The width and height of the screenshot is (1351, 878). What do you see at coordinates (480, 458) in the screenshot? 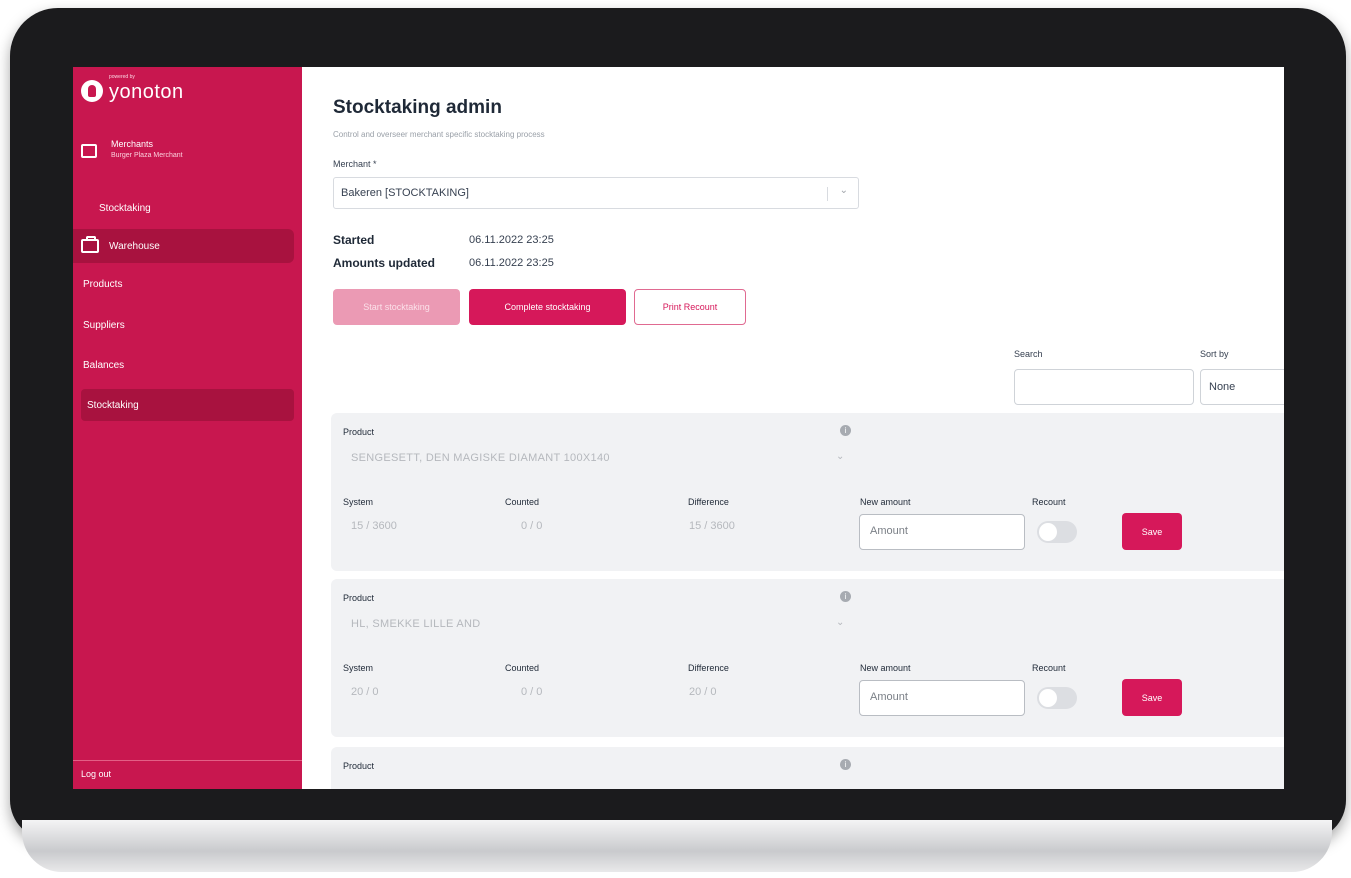
I see `product-select: SENGESETT, DEN MAGISKE DIAMANT 100X140` at bounding box center [480, 458].